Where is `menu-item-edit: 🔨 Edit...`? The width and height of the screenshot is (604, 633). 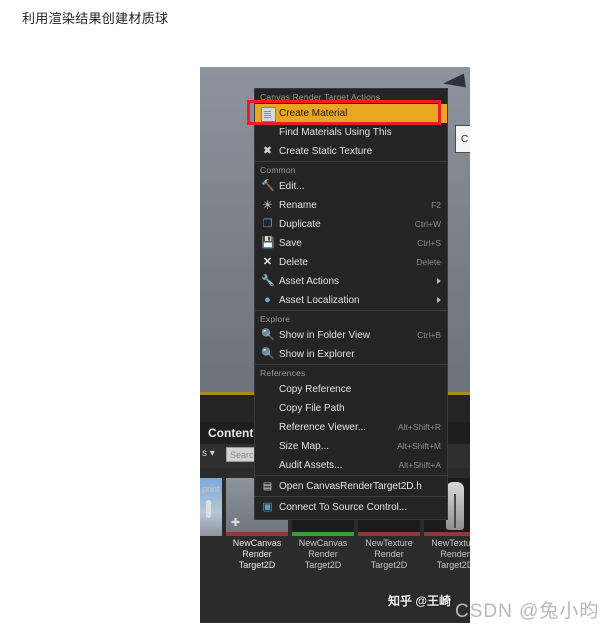 menu-item-edit: 🔨 Edit... is located at coordinates (351, 186).